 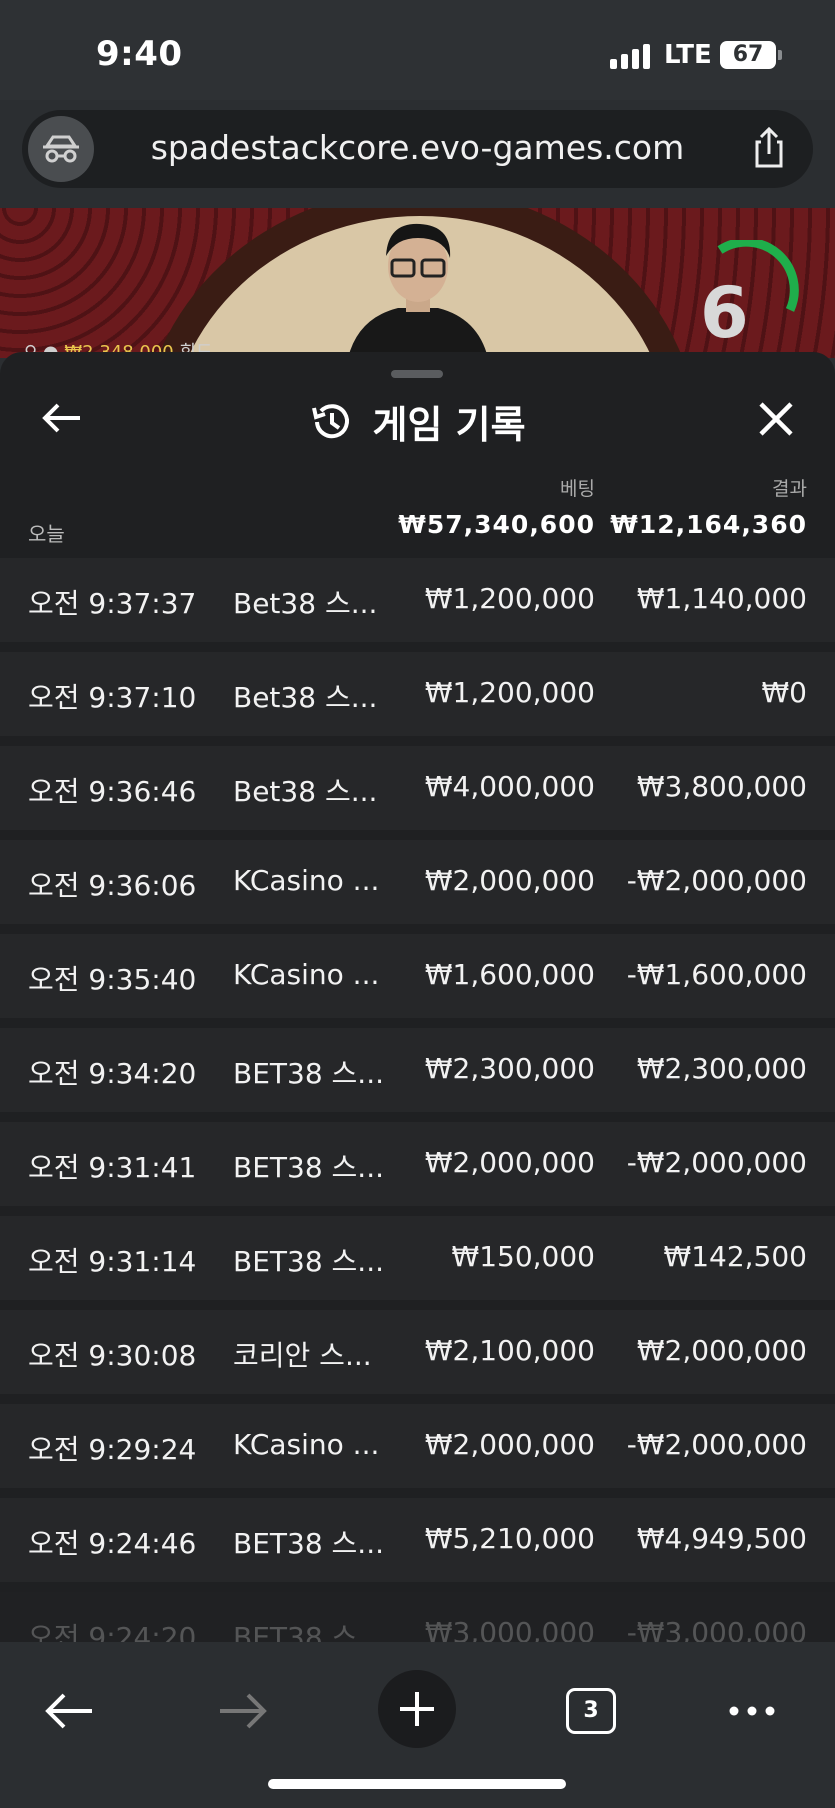 I want to click on history-row: 오전 9:24:46 BET38 스... ₩5,210,000 ₩4,949,500, so click(x=417, y=1540).